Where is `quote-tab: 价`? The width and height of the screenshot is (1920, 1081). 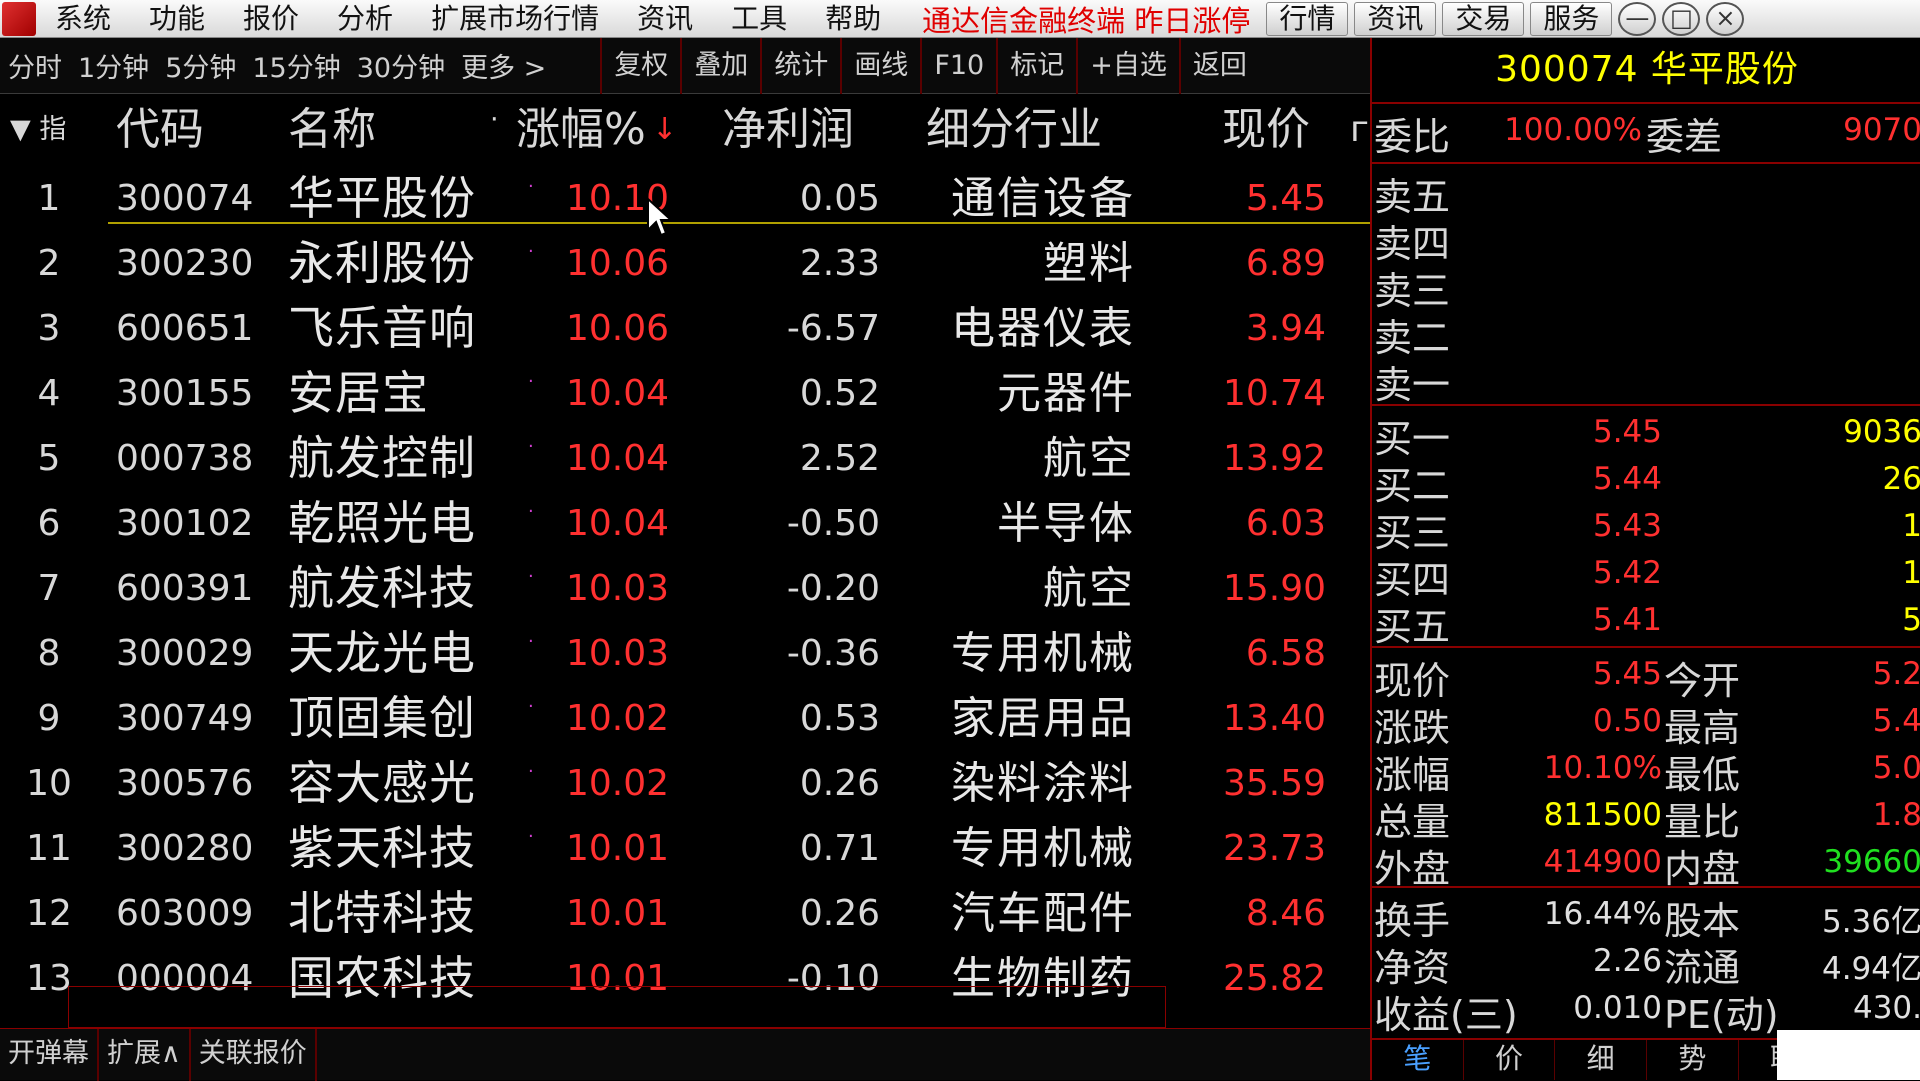
quote-tab: 价 is located at coordinates (1510, 1060).